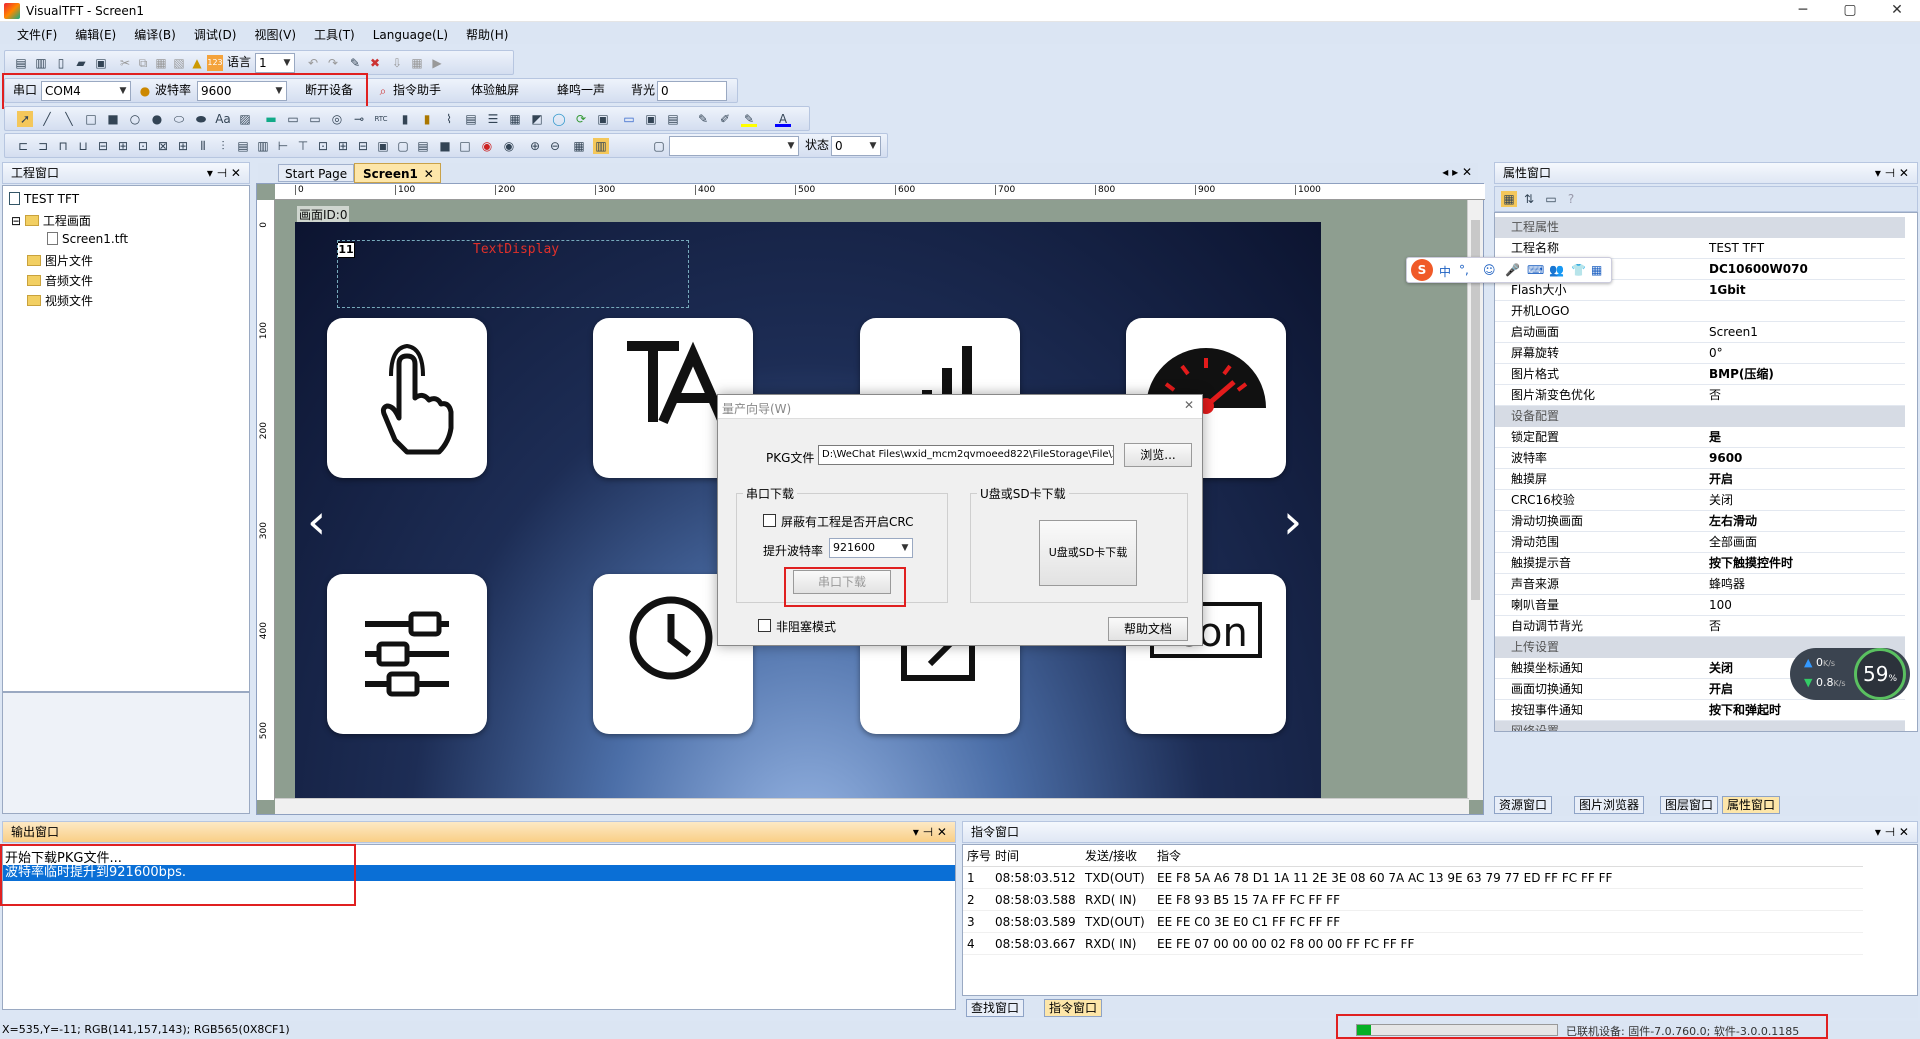 This screenshot has width=1920, height=1039. Describe the element at coordinates (1700, 395) in the screenshot. I see `property-row: 图片渐变色优化 否` at that location.